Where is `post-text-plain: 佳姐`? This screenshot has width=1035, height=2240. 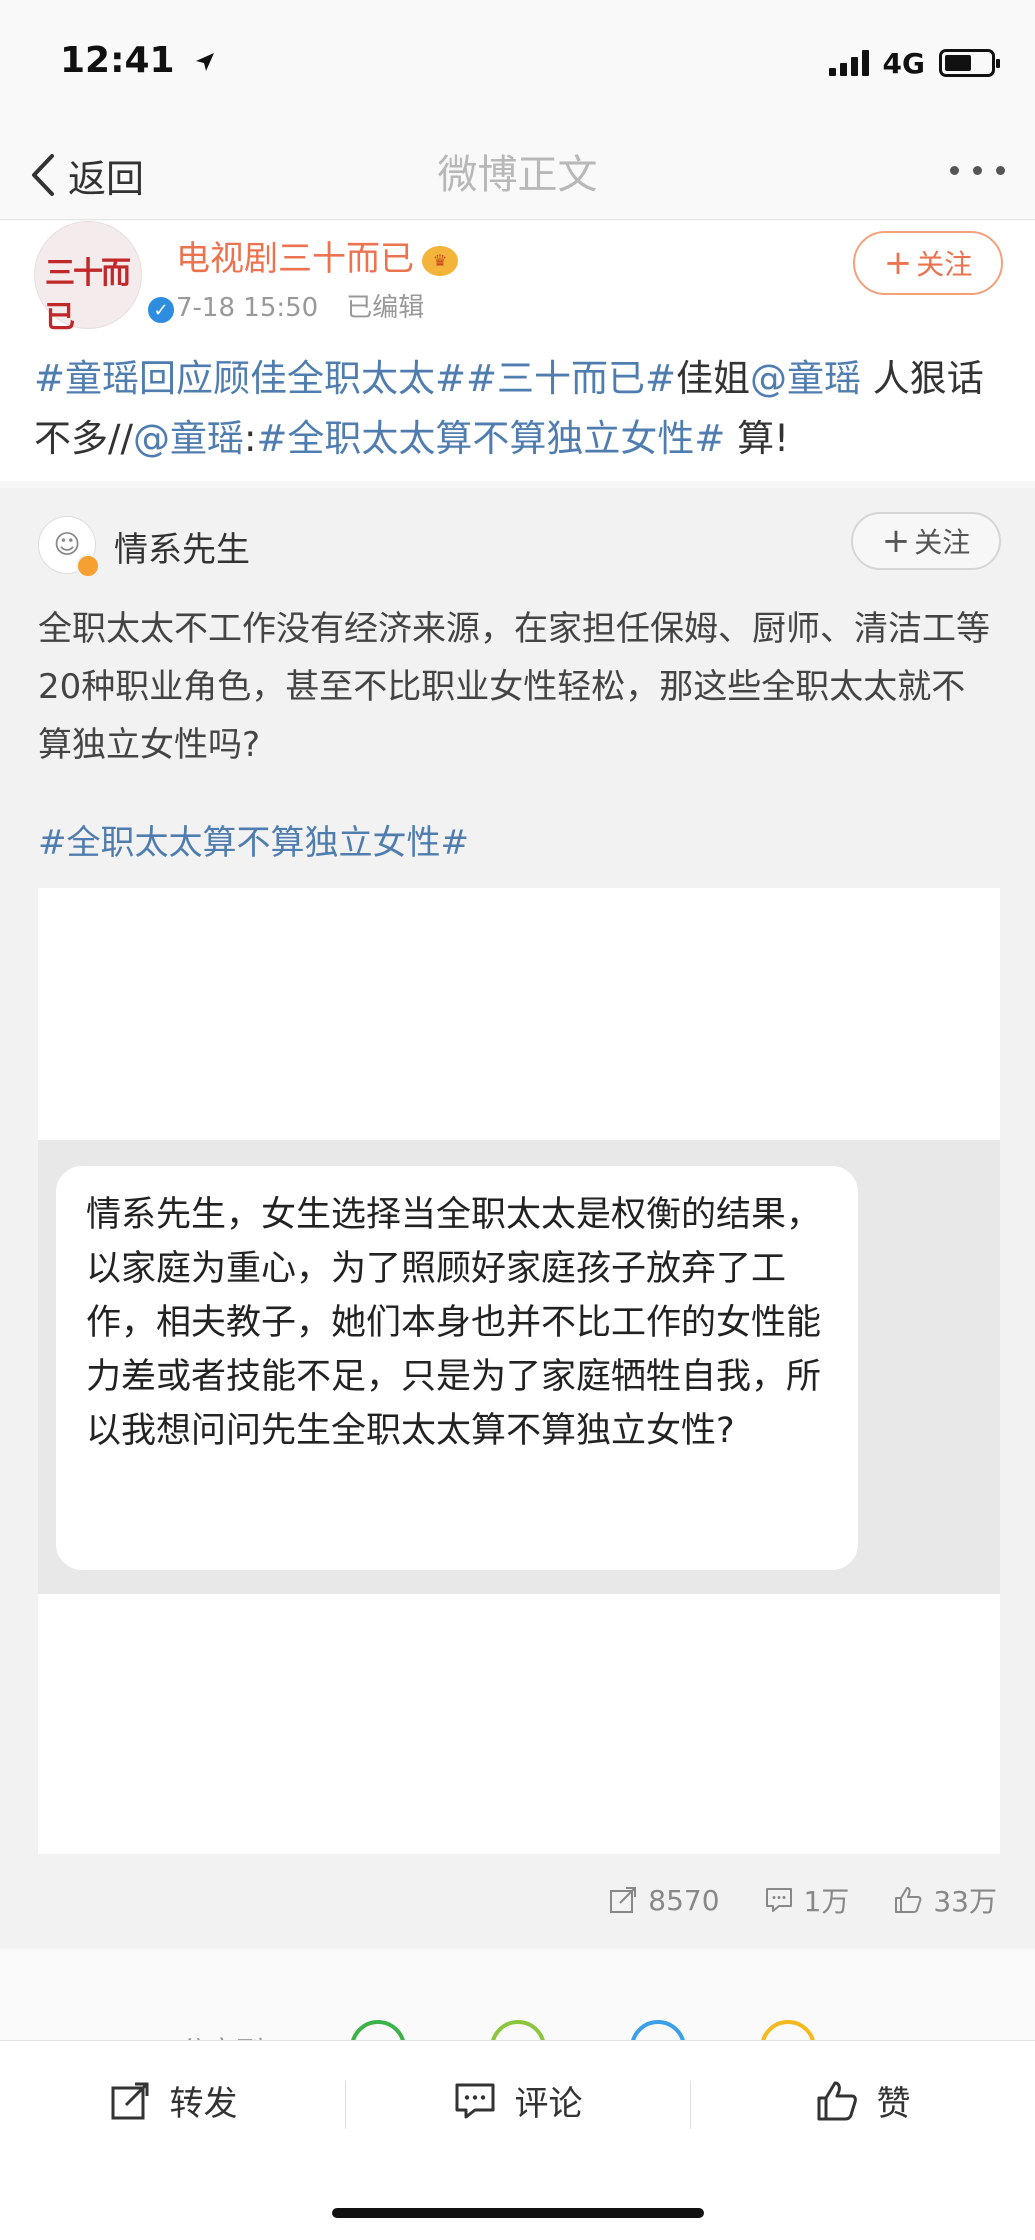 post-text-plain: 佳姐 is located at coordinates (713, 378).